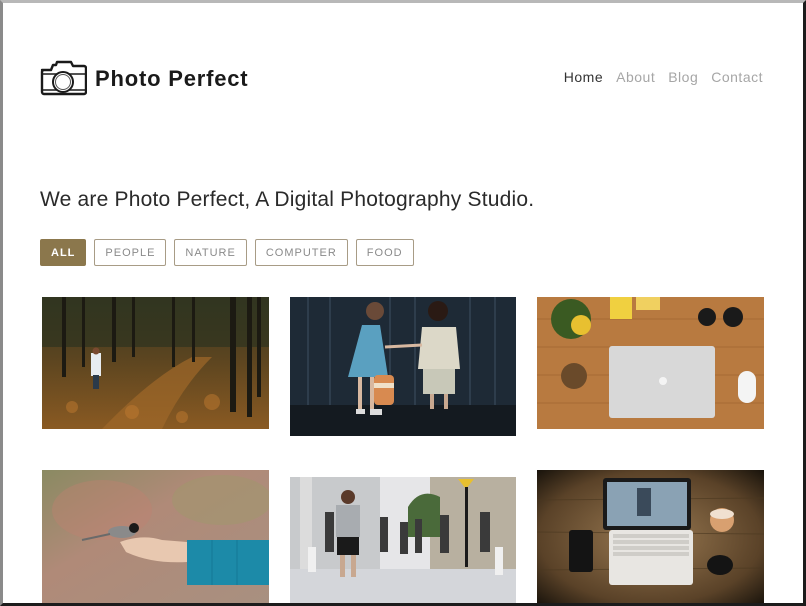 The width and height of the screenshot is (806, 606). What do you see at coordinates (583, 77) in the screenshot?
I see `nav-home: Home` at bounding box center [583, 77].